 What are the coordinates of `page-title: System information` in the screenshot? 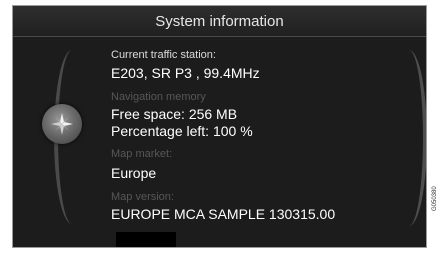 It's located at (219, 21).